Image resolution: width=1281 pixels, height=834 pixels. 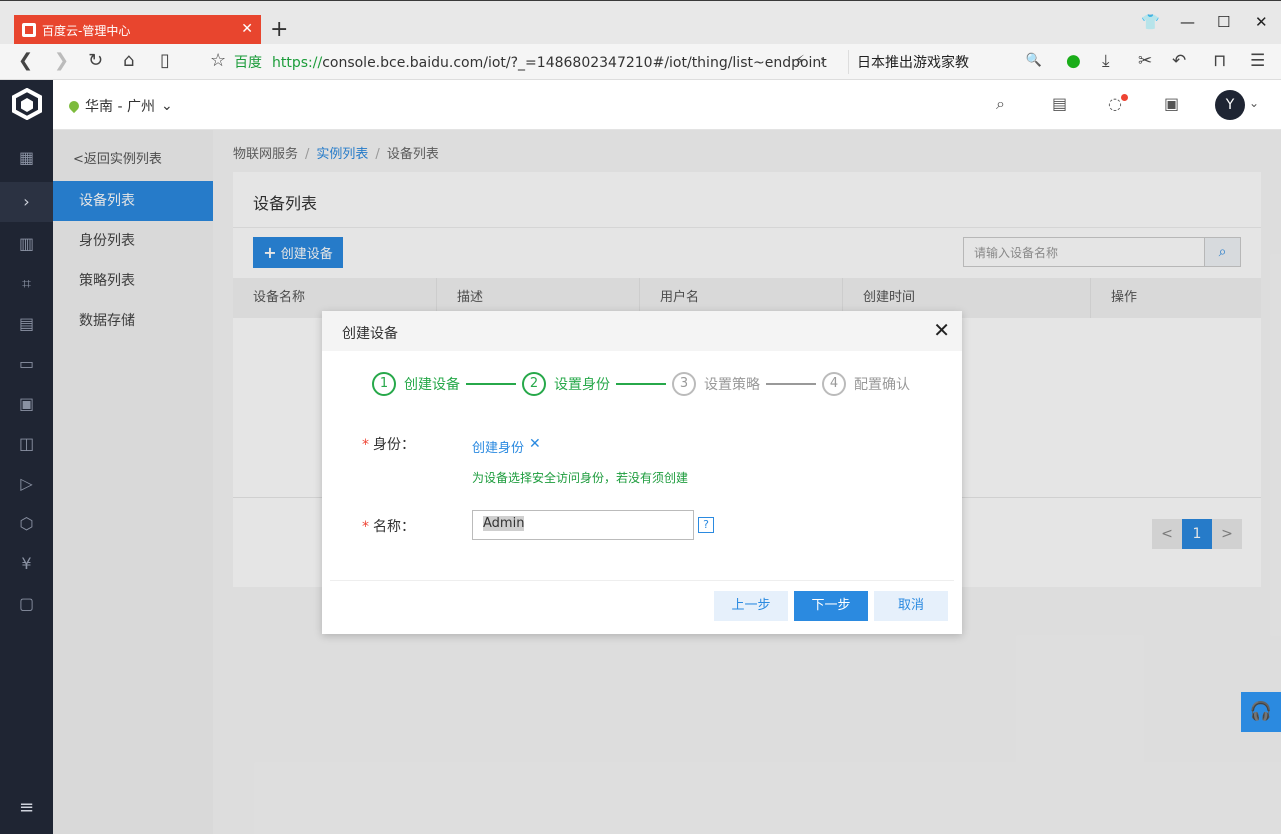 What do you see at coordinates (642, 331) in the screenshot?
I see `dialog-header: 创建设备 ✕` at bounding box center [642, 331].